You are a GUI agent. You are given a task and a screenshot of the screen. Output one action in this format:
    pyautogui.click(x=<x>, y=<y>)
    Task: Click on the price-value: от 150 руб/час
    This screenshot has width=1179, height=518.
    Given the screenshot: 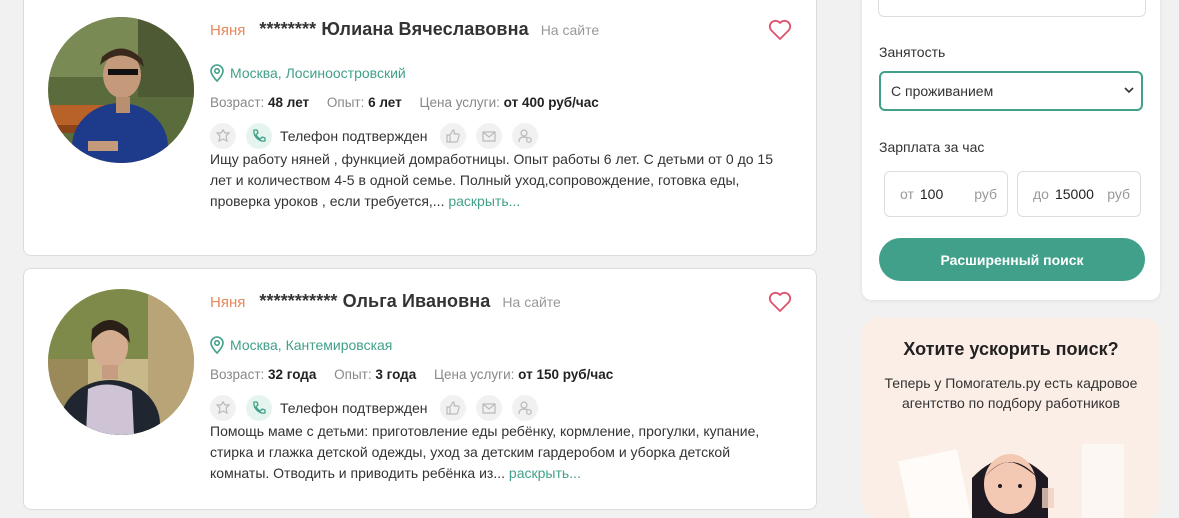 What is the action you would take?
    pyautogui.click(x=566, y=374)
    